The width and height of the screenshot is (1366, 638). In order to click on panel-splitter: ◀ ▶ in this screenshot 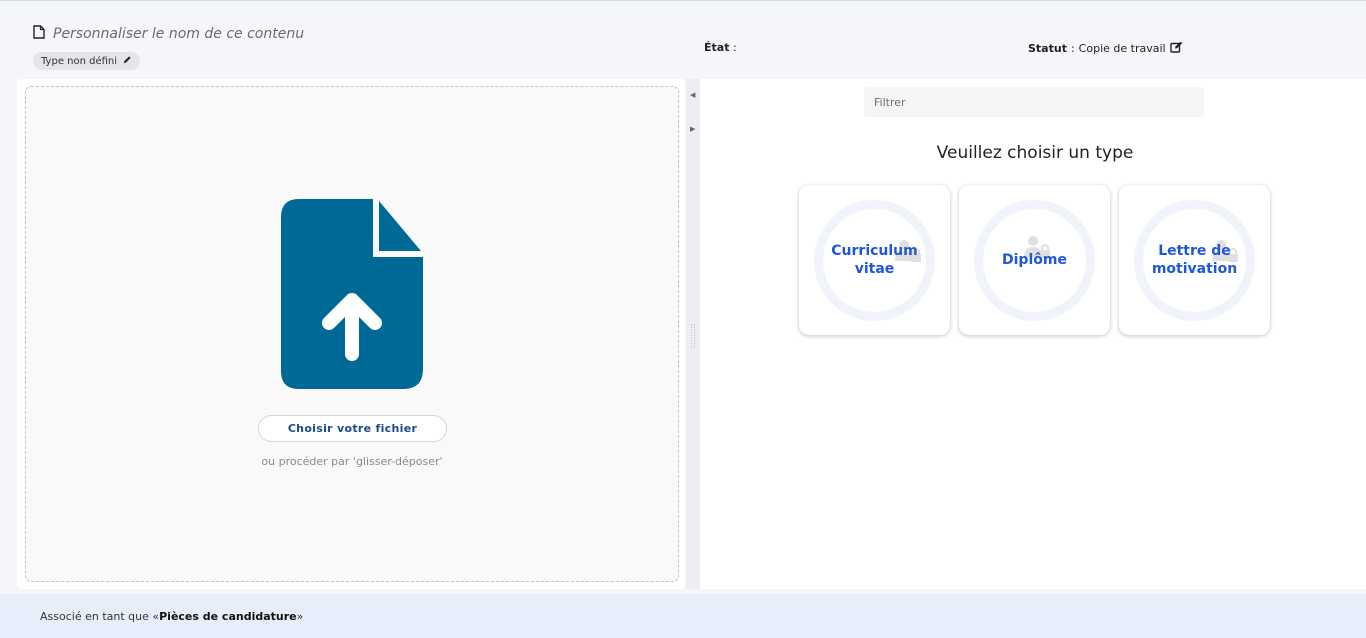, I will do `click(693, 334)`.